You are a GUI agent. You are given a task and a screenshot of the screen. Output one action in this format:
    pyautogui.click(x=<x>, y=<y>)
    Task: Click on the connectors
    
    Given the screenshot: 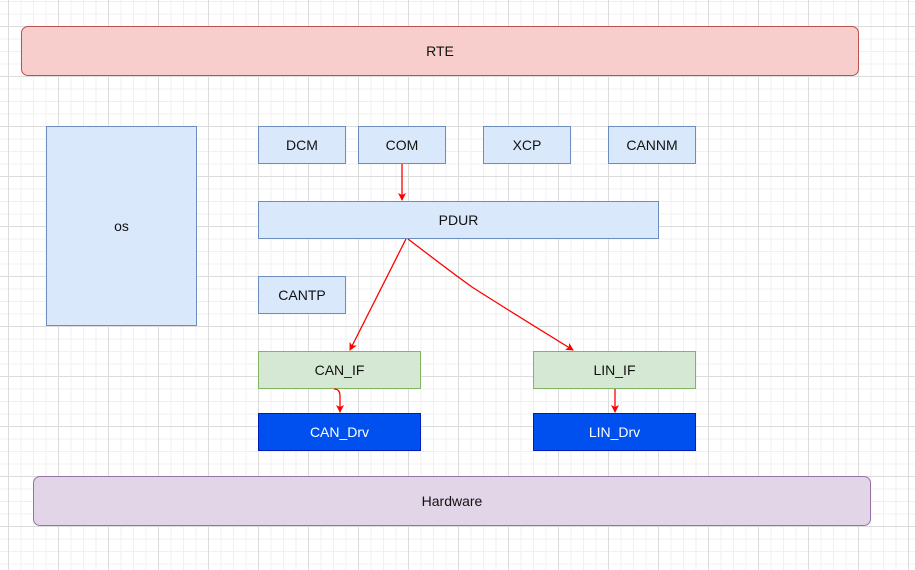 What is the action you would take?
    pyautogui.click(x=476, y=288)
    